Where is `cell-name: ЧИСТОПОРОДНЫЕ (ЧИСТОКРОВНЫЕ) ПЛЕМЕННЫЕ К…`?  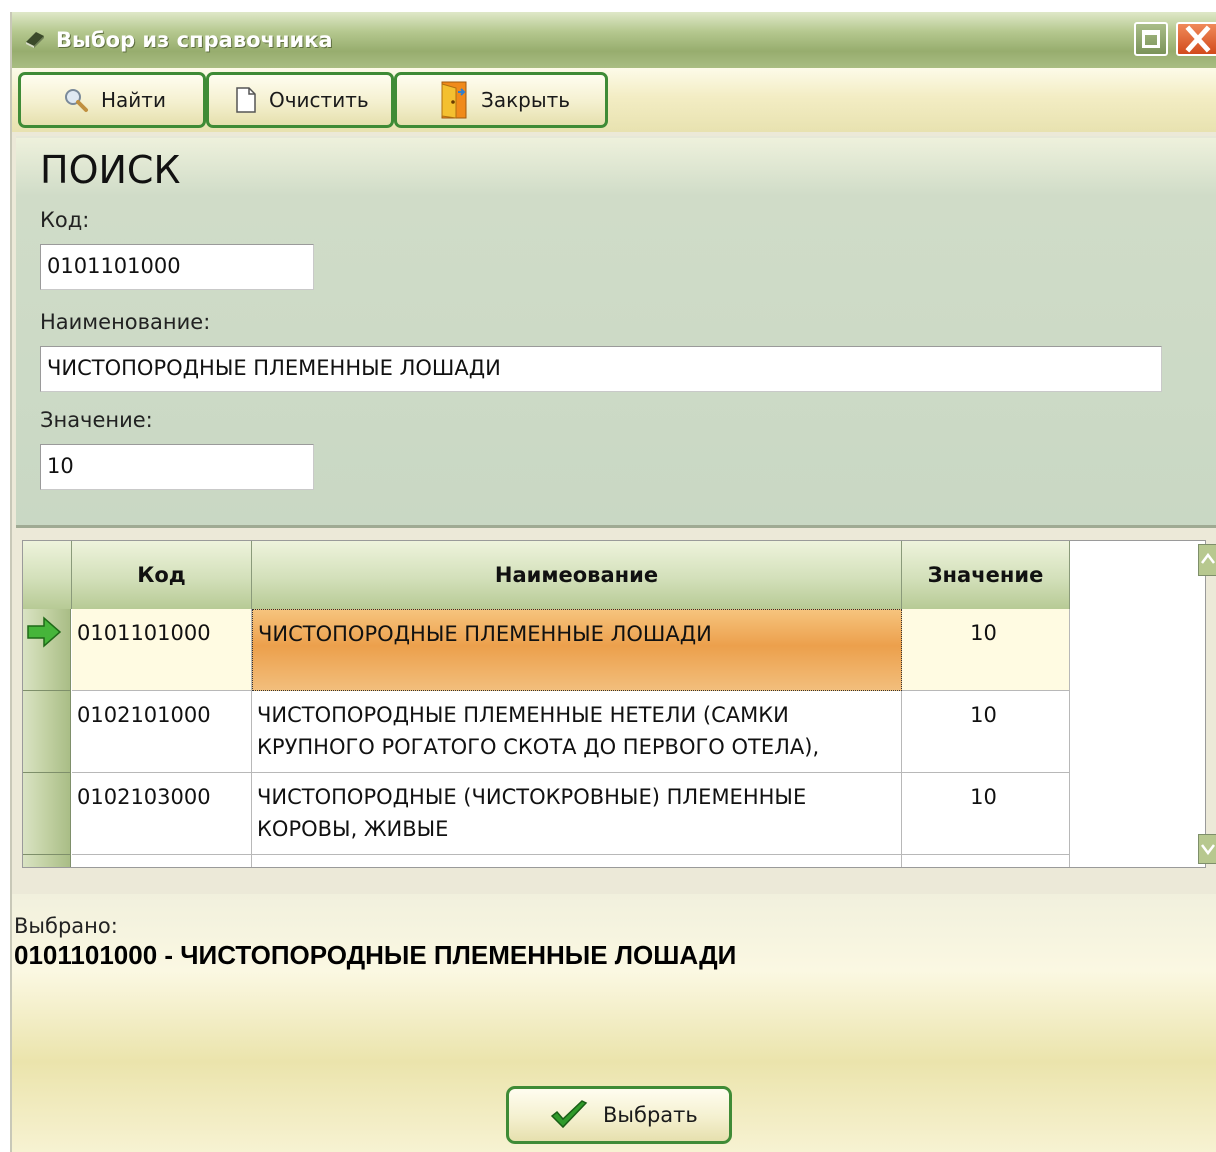 cell-name: ЧИСТОПОРОДНЫЕ (ЧИСТОКРОВНЫЕ) ПЛЕМЕННЫЕ К… is located at coordinates (577, 814).